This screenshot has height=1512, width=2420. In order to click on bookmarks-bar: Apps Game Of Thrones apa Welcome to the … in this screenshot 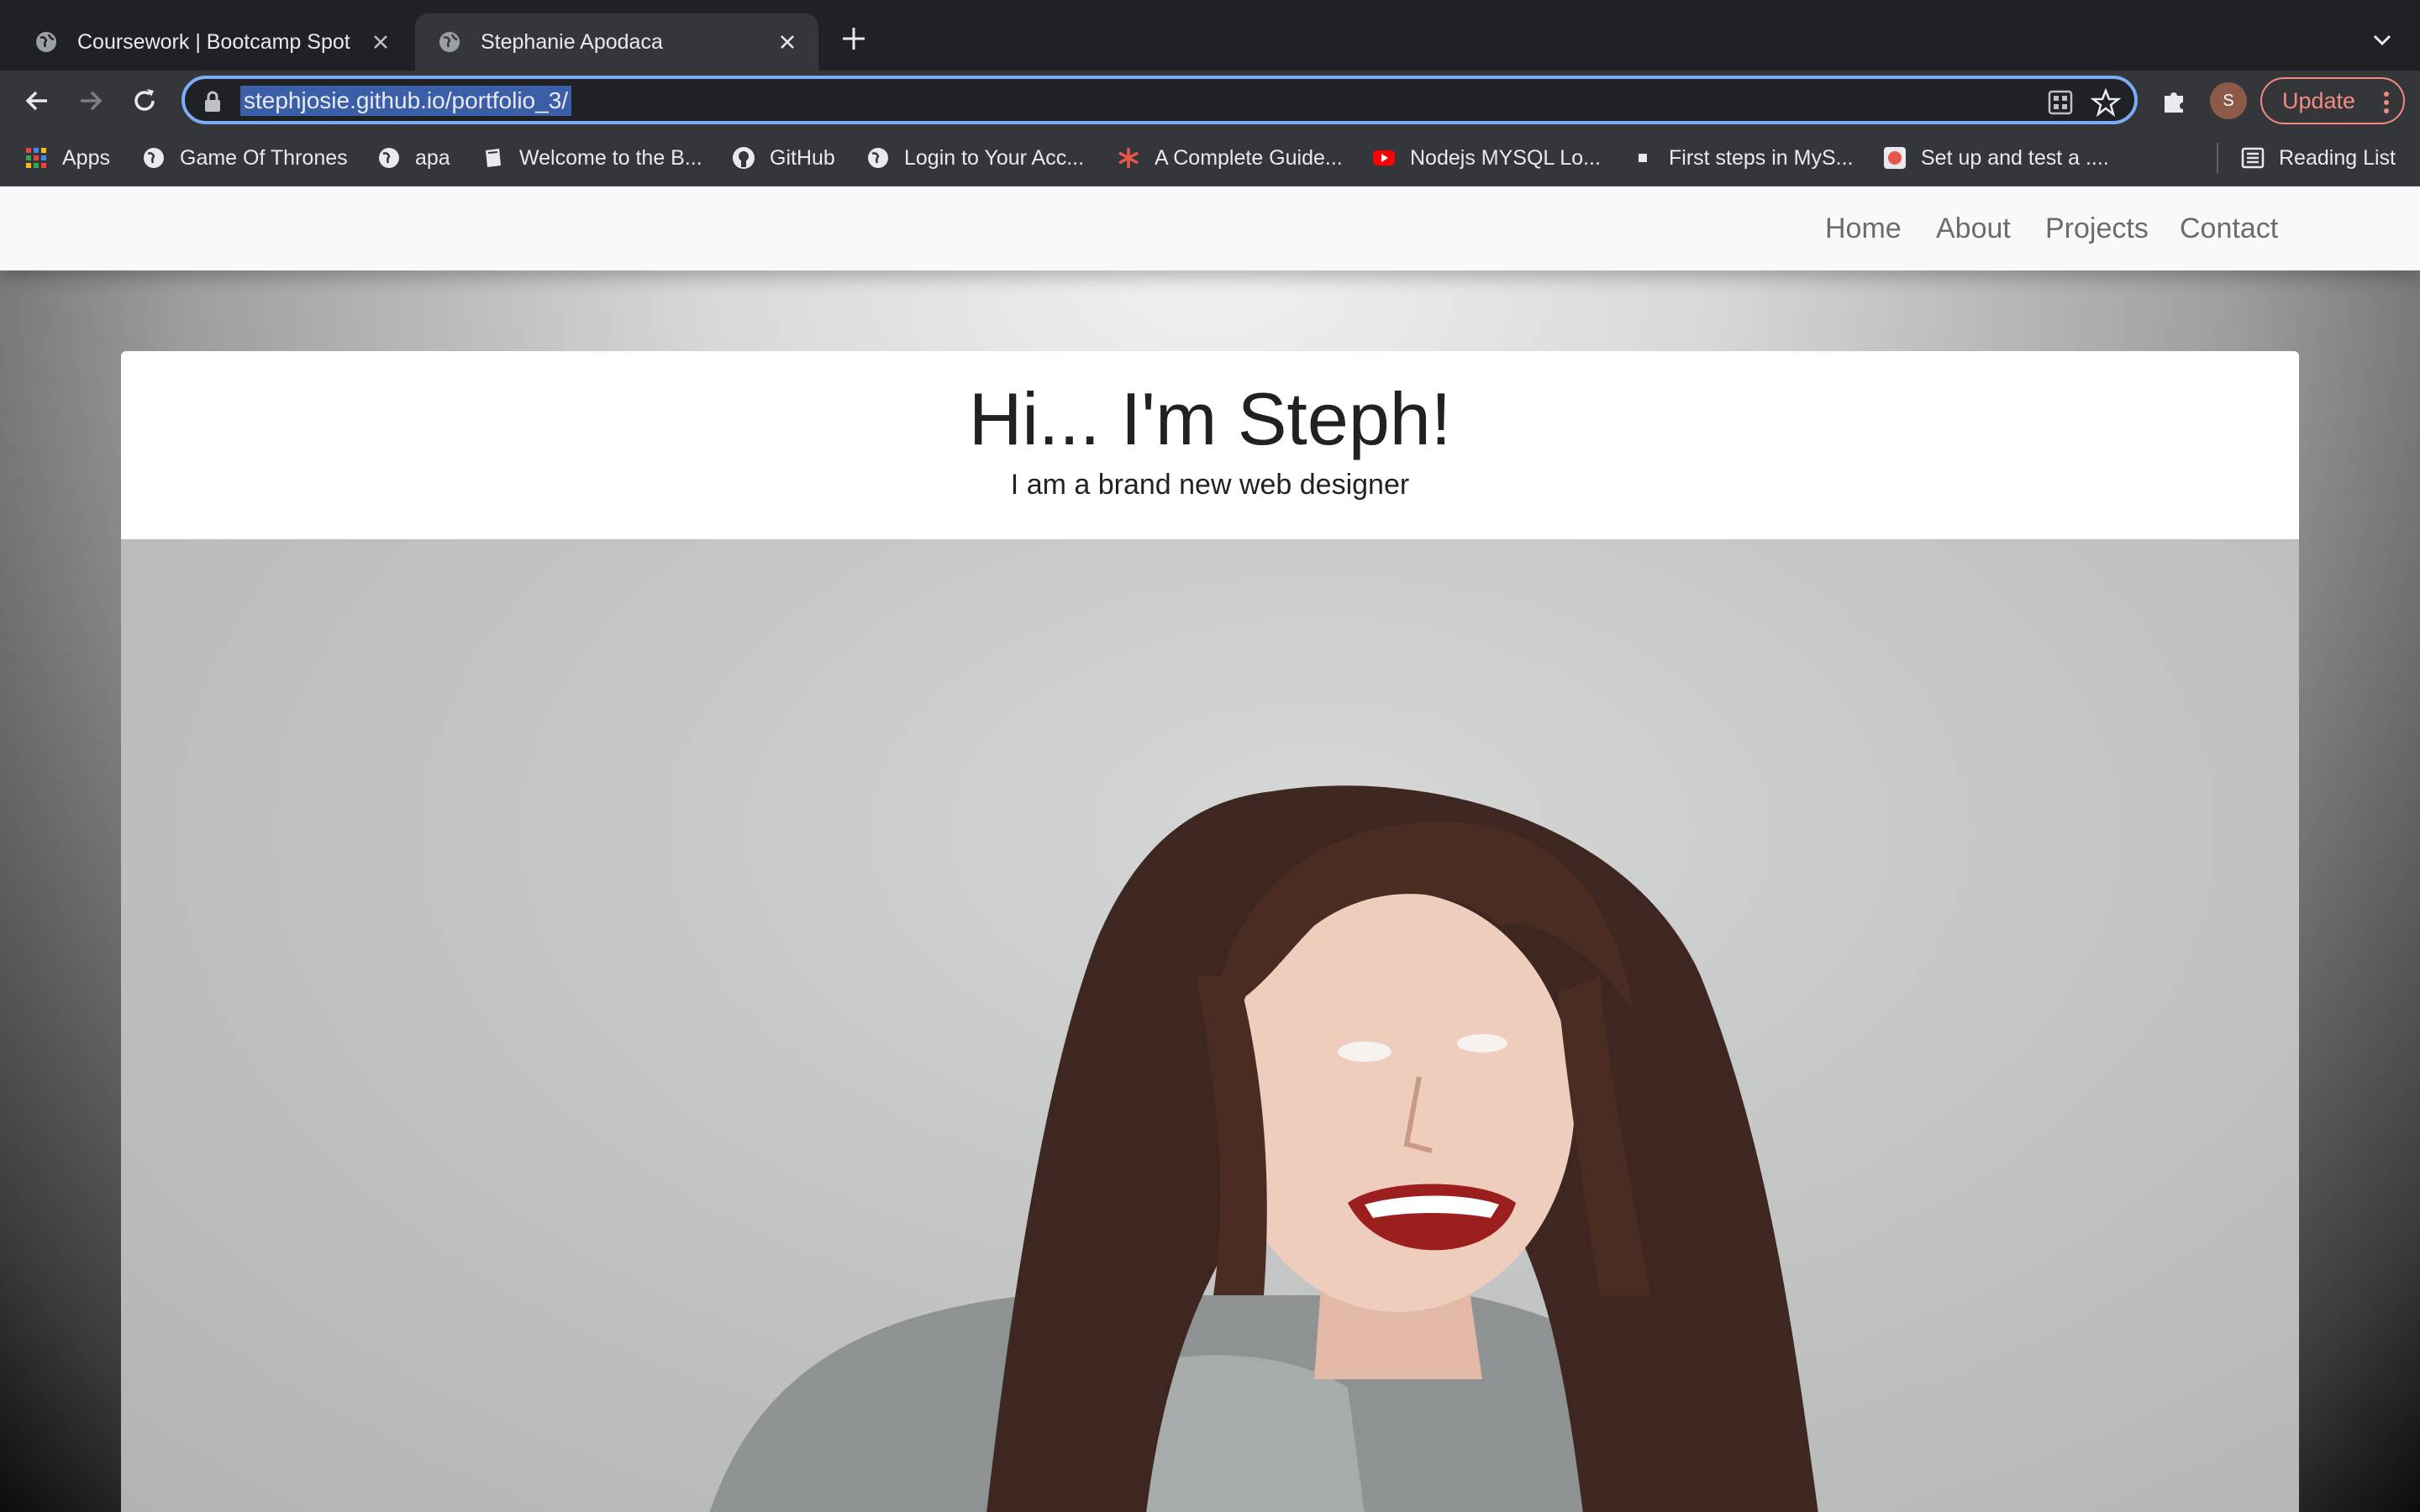, I will do `click(1210, 158)`.